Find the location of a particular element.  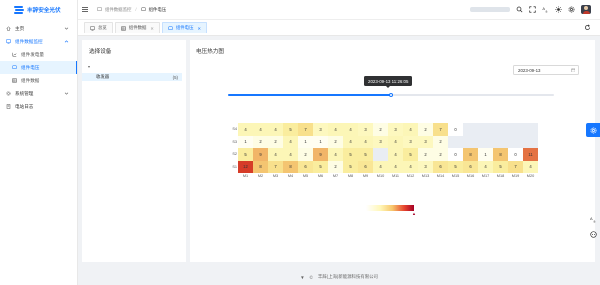

slider-thumb is located at coordinates (391, 94).